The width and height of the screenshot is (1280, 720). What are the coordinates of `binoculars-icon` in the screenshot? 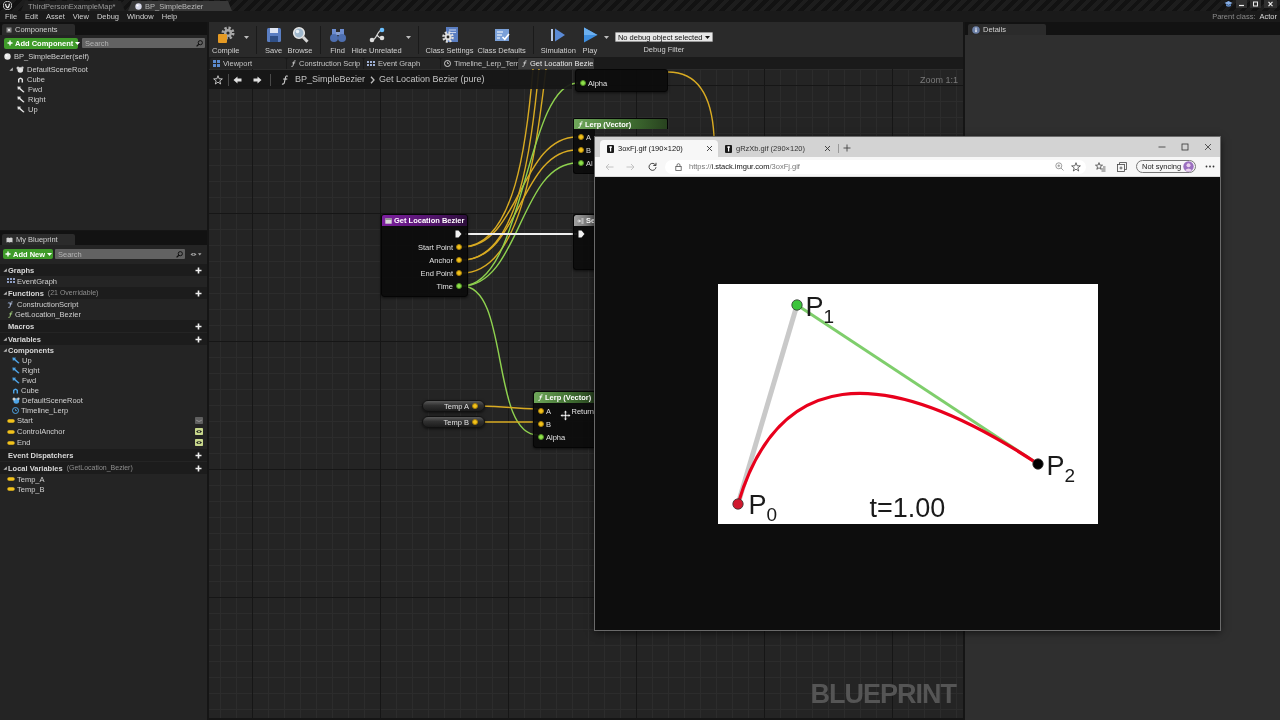 It's located at (337, 35).